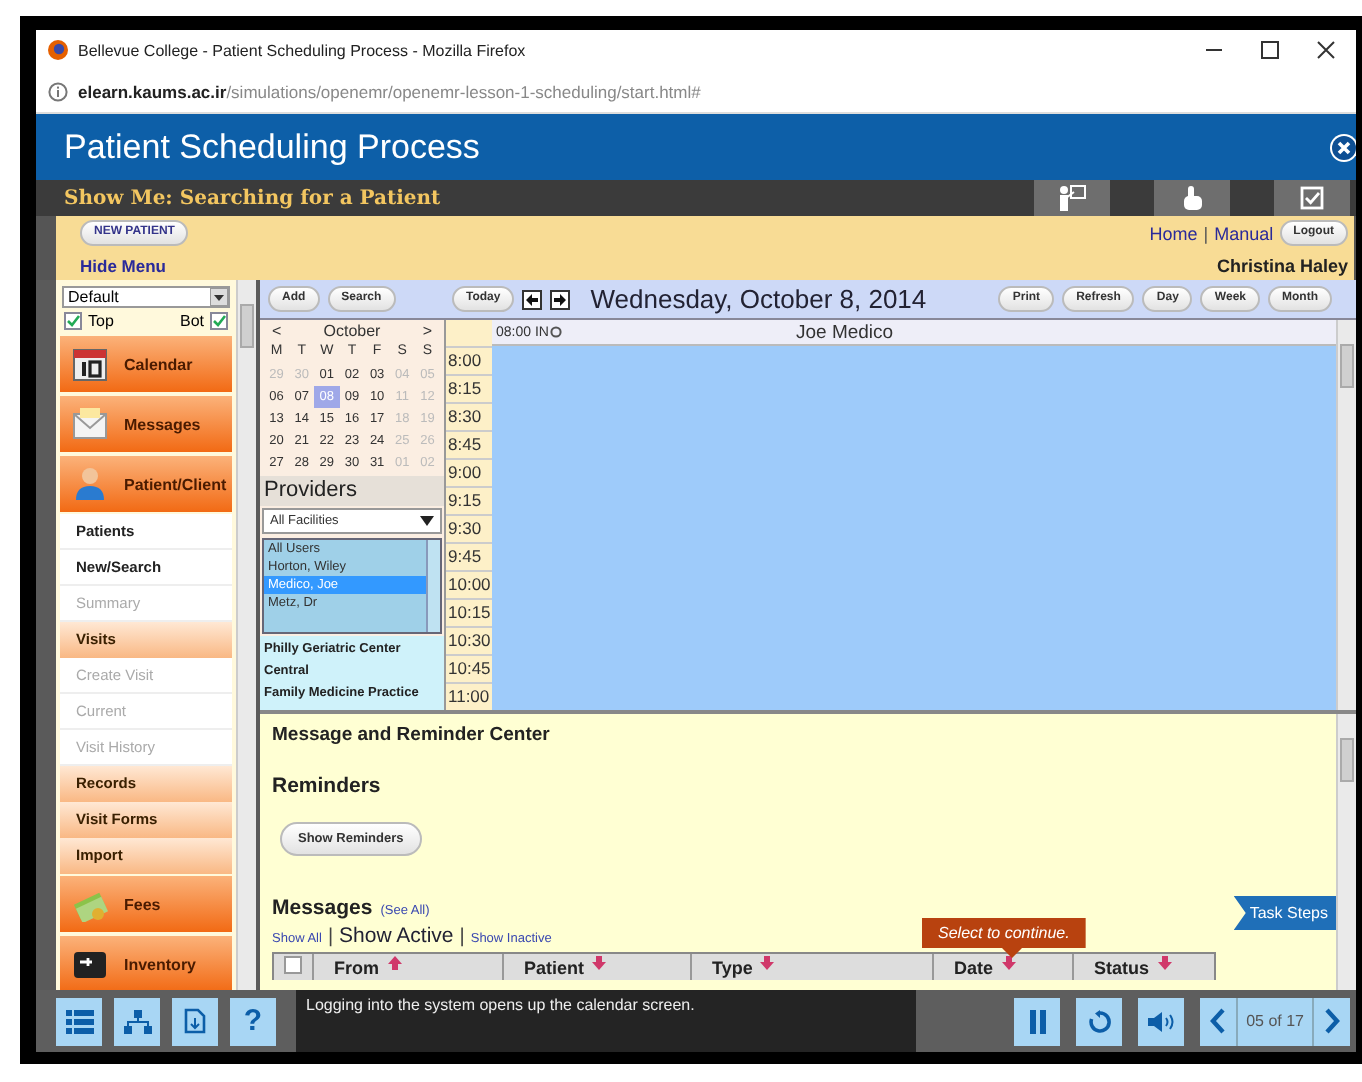 Image resolution: width=1362 pixels, height=1082 pixels. What do you see at coordinates (427, 332) in the screenshot?
I see `next-month-link: >` at bounding box center [427, 332].